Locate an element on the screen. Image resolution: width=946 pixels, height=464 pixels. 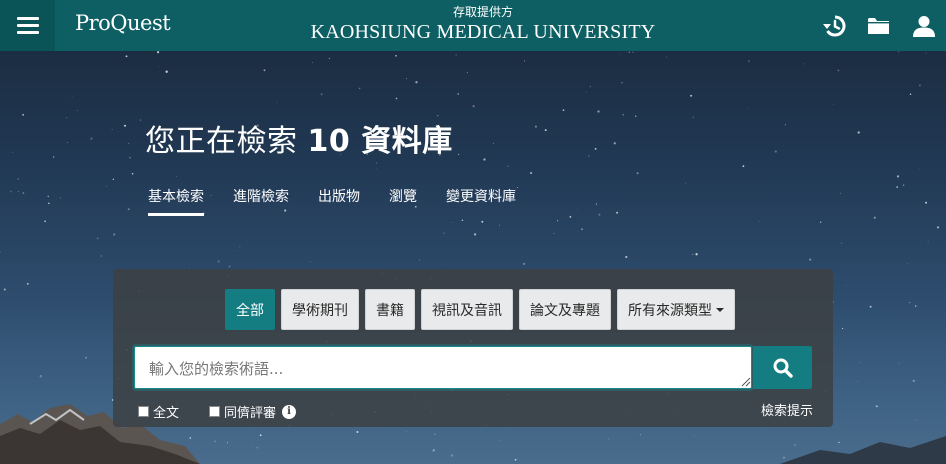
fulltext-option: 全文 is located at coordinates (158, 411).